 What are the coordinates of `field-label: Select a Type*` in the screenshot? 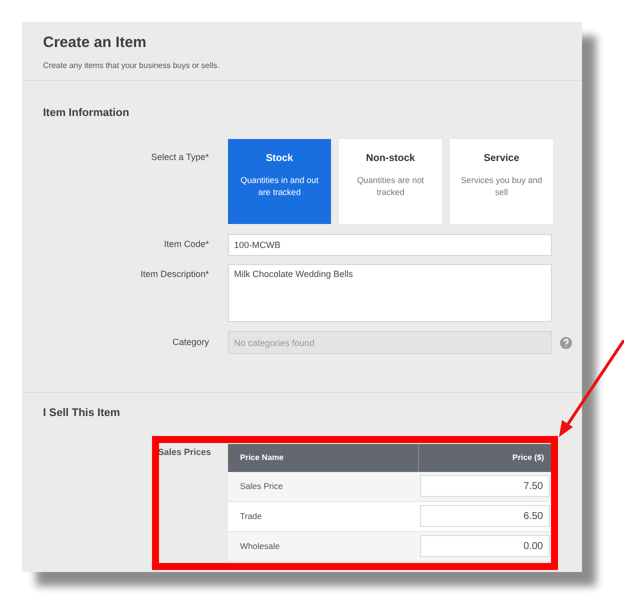 It's located at (180, 157).